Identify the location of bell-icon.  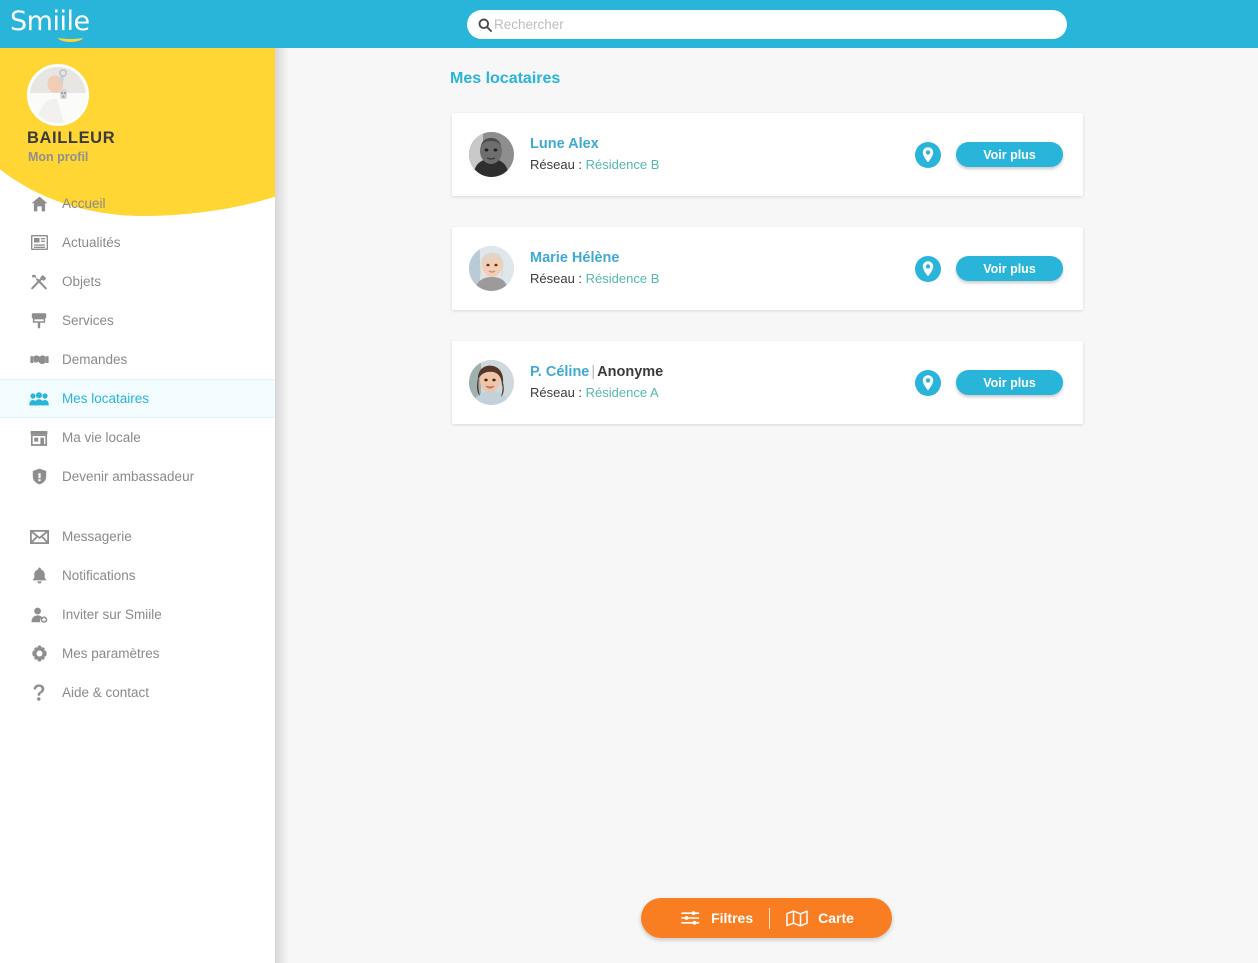
(39, 576).